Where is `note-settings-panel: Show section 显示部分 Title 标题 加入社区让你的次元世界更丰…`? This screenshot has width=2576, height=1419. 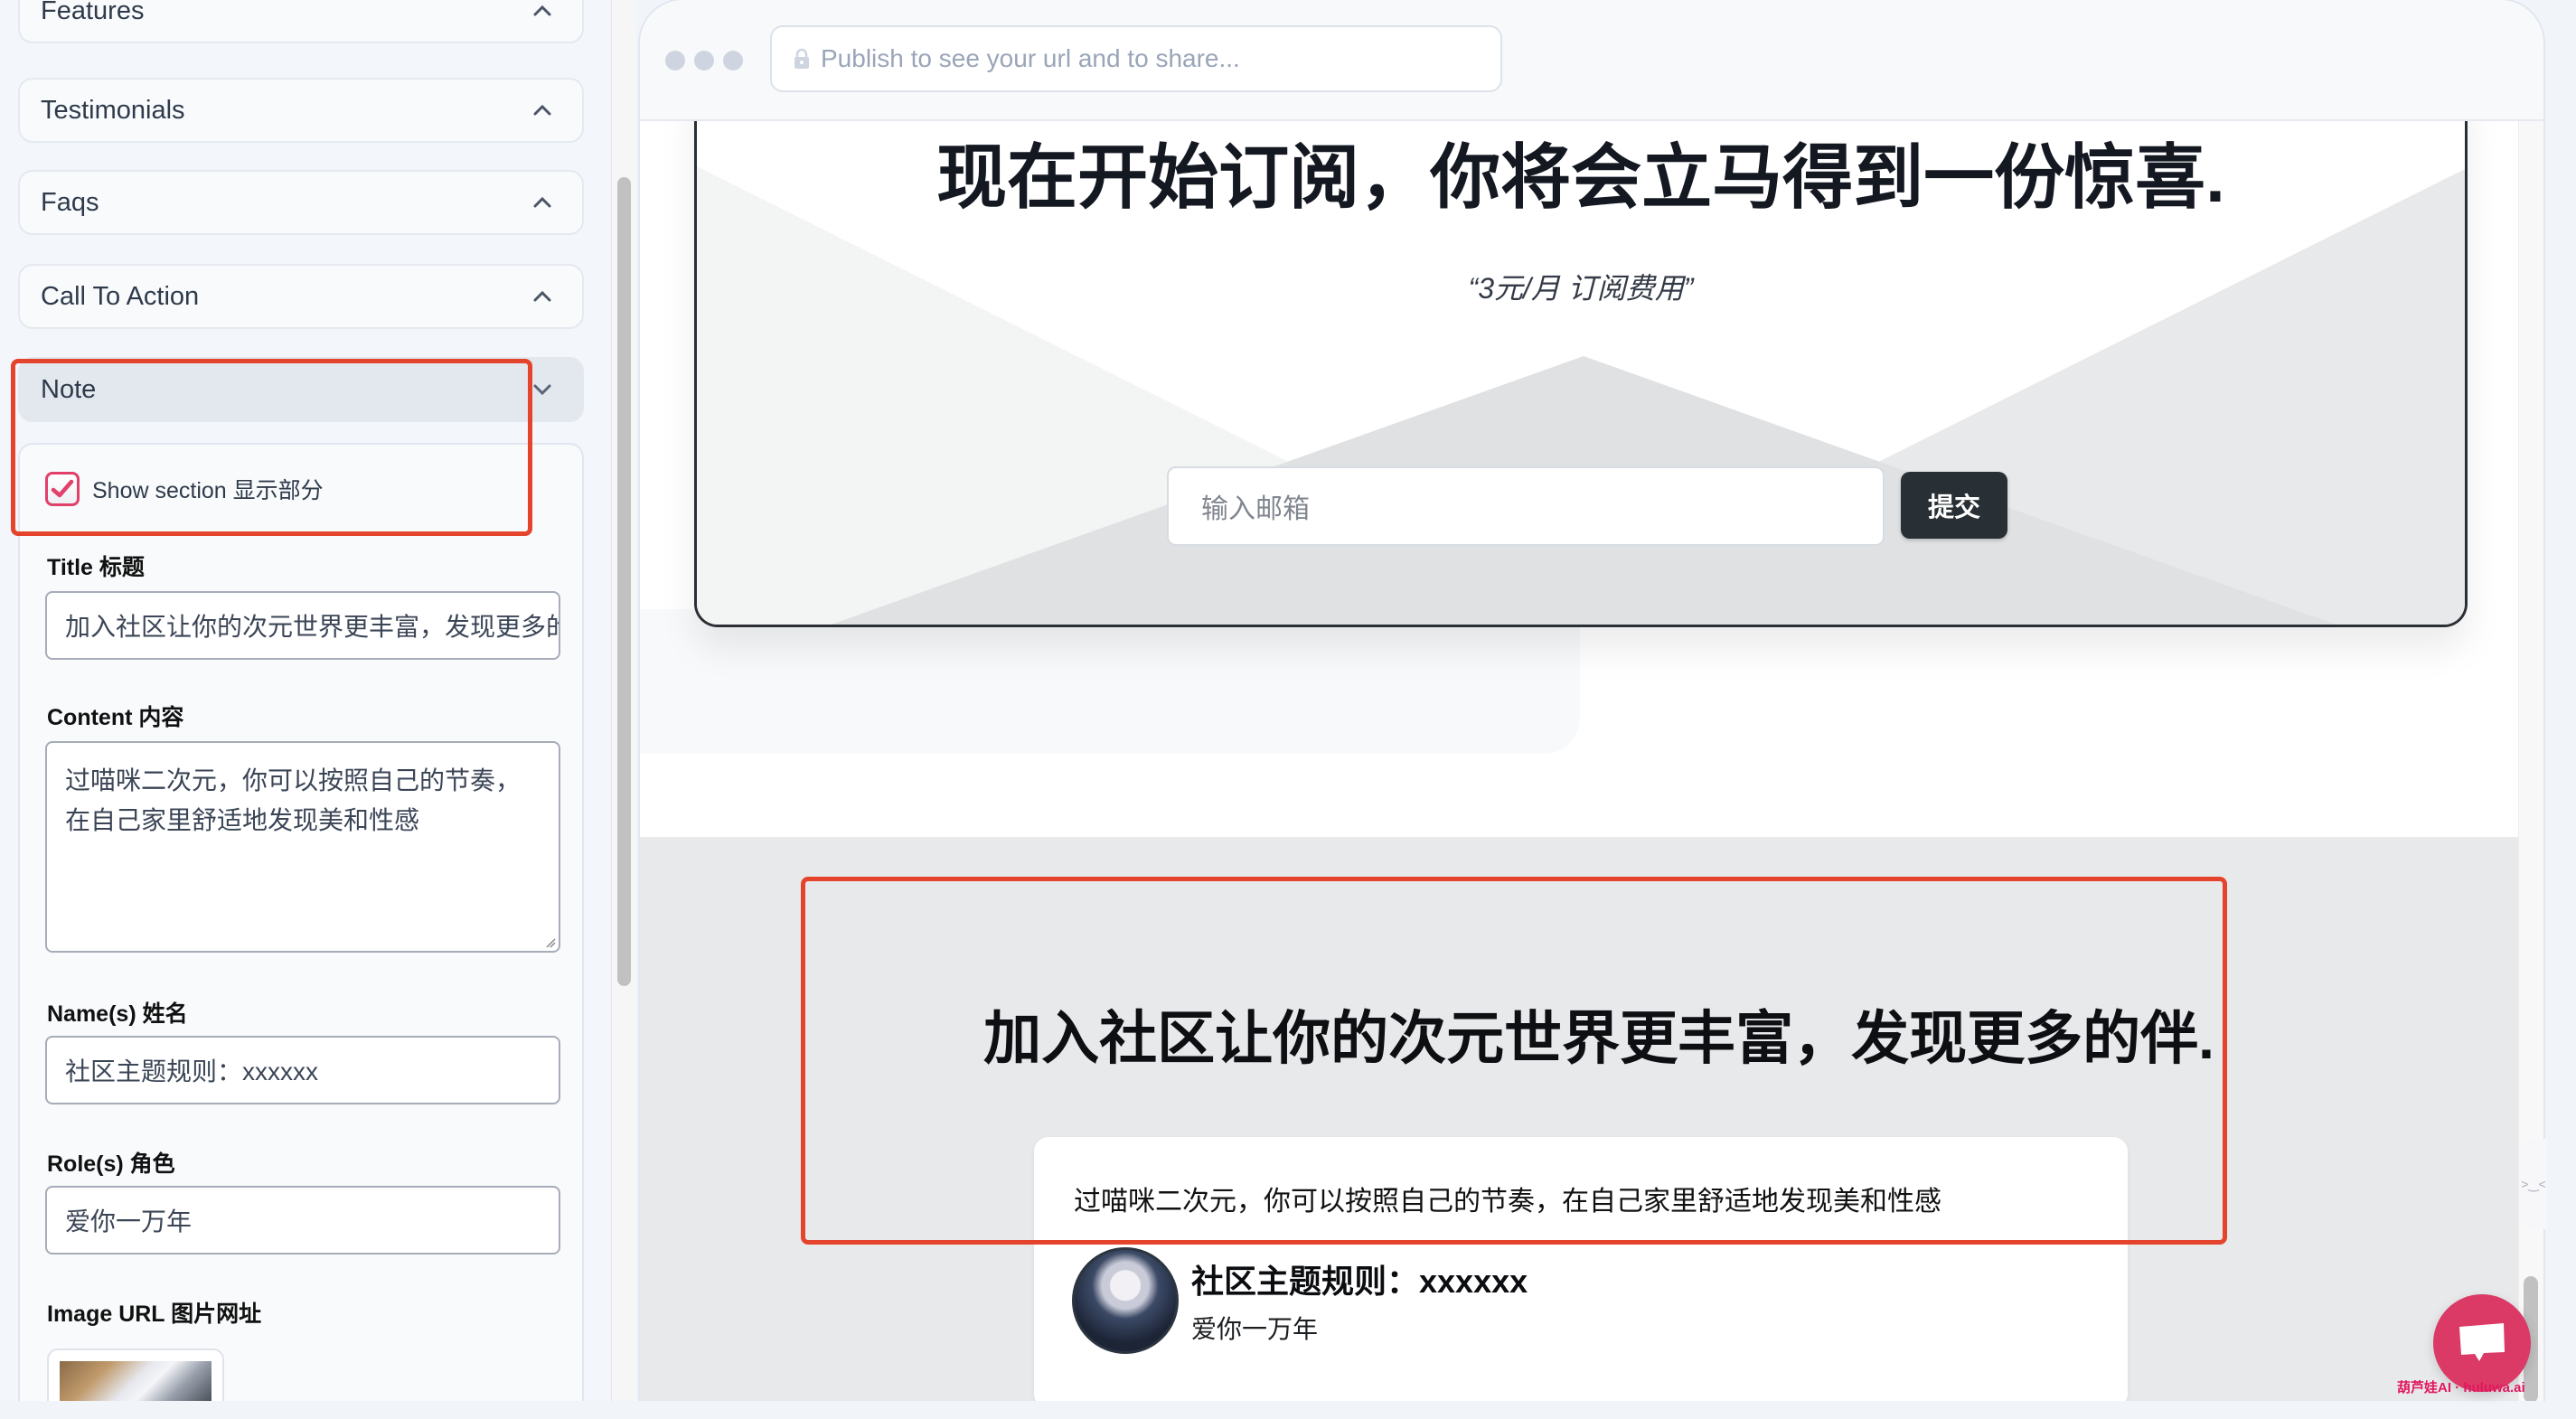 note-settings-panel: Show section 显示部分 Title 标题 加入社区让你的次元世界更丰… is located at coordinates (301, 922).